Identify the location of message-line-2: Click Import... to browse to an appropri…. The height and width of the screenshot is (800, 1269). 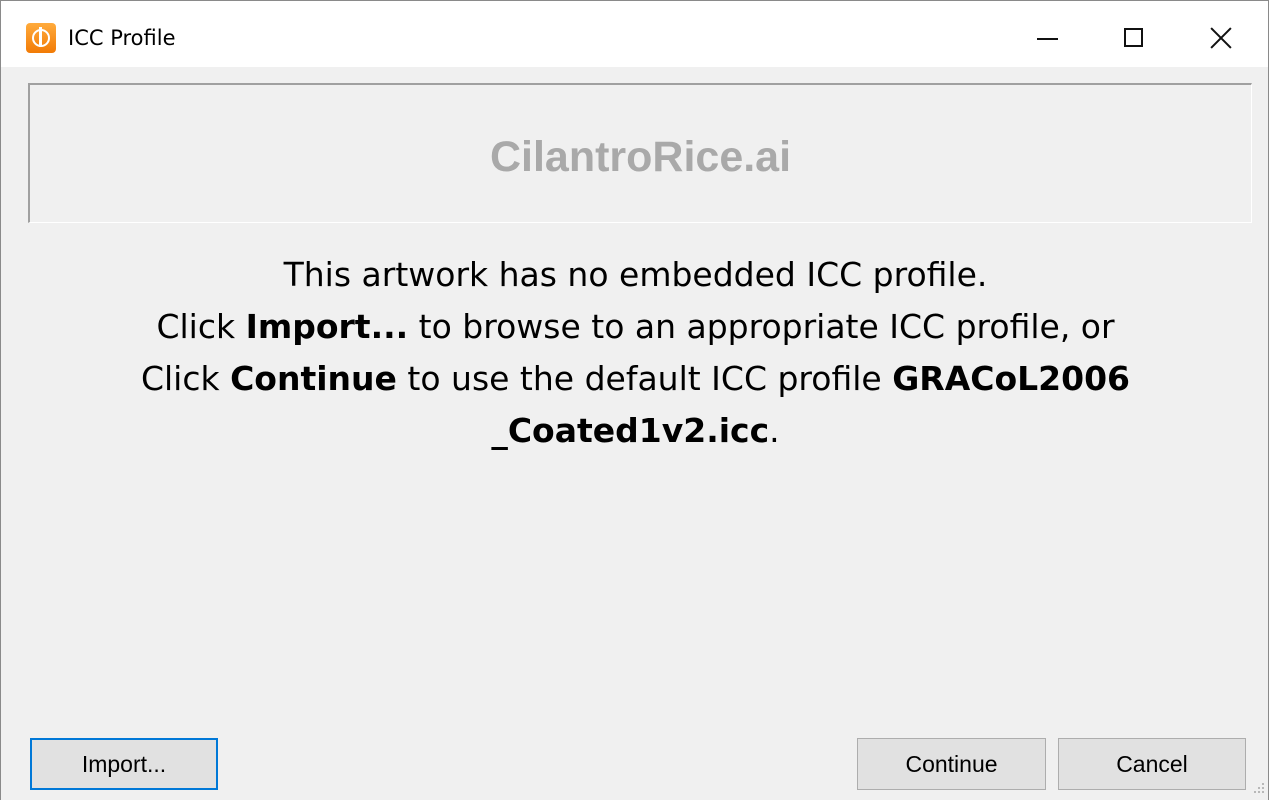
(635, 327).